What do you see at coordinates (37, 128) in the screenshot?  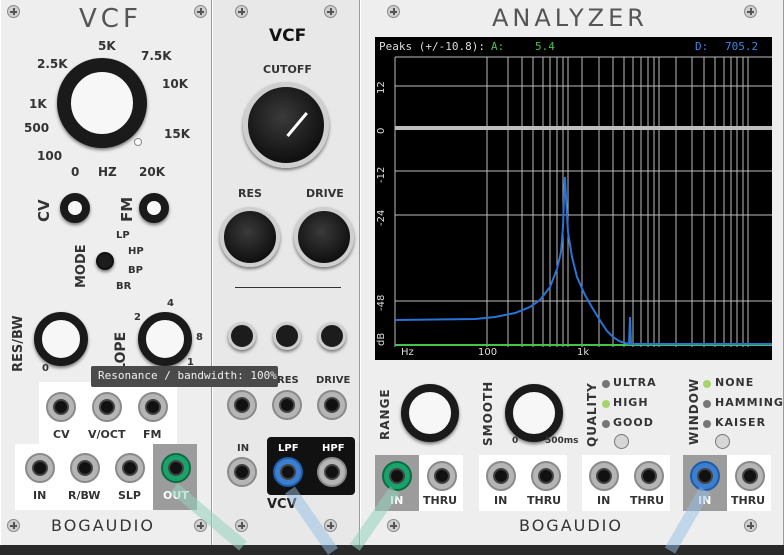 I see `freq-label: 500` at bounding box center [37, 128].